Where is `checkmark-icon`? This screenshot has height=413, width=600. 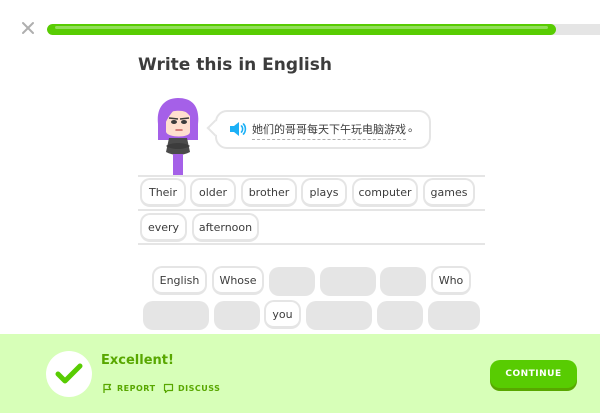 checkmark-icon is located at coordinates (69, 373).